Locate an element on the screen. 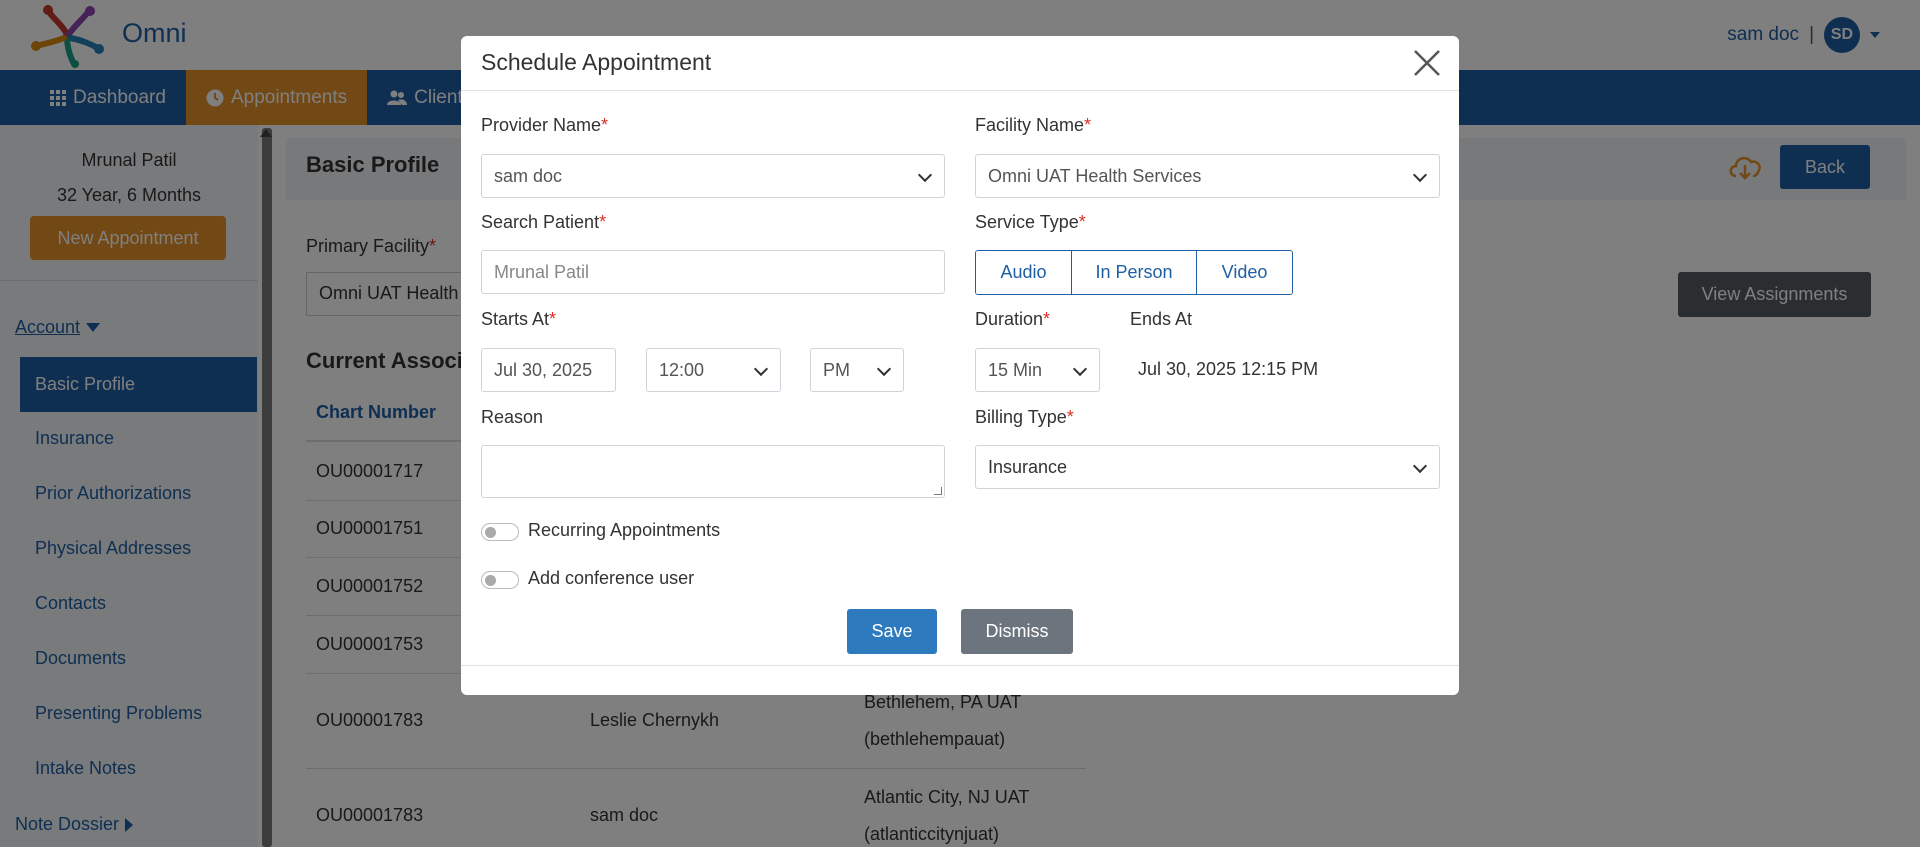 The width and height of the screenshot is (1920, 847). modal-footer-divider is located at coordinates (960, 665).